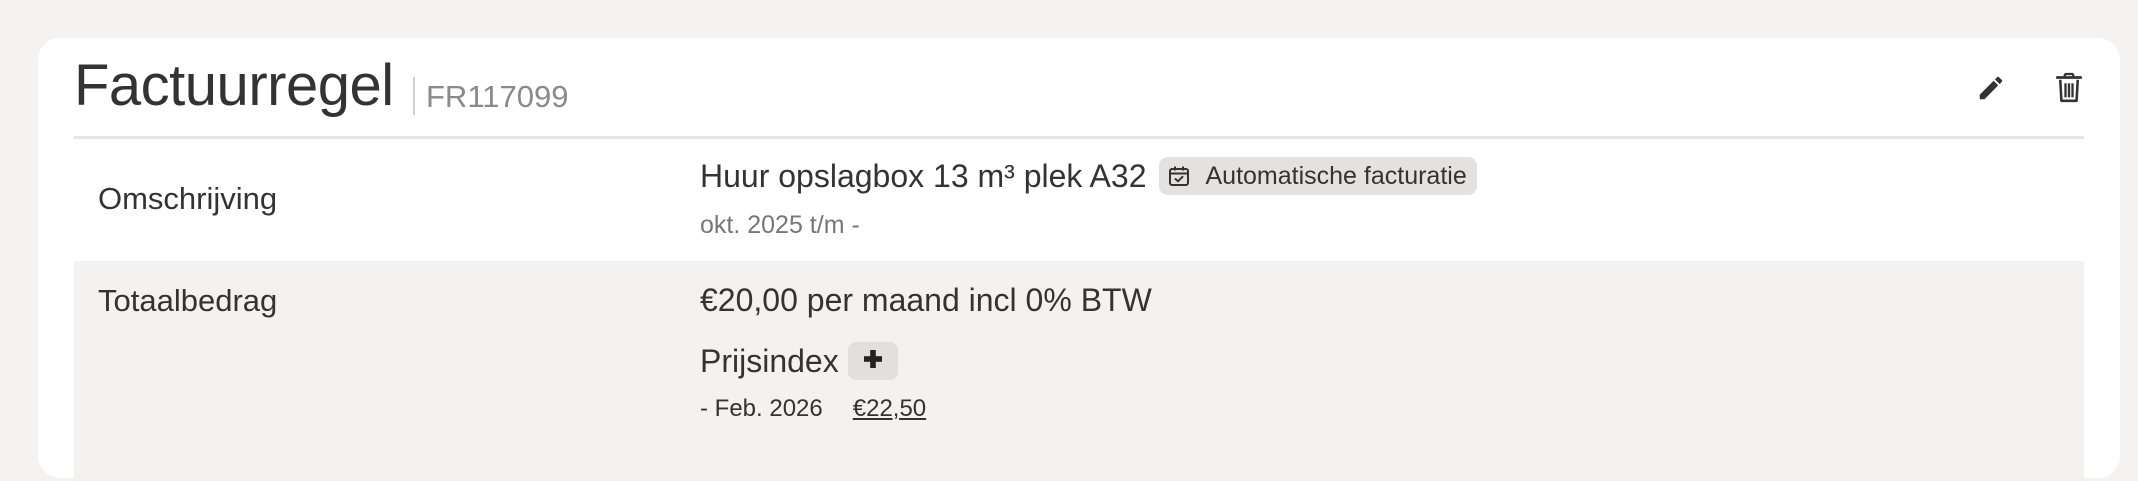  Describe the element at coordinates (188, 300) in the screenshot. I see `total-label: Totaalbedrag` at that location.